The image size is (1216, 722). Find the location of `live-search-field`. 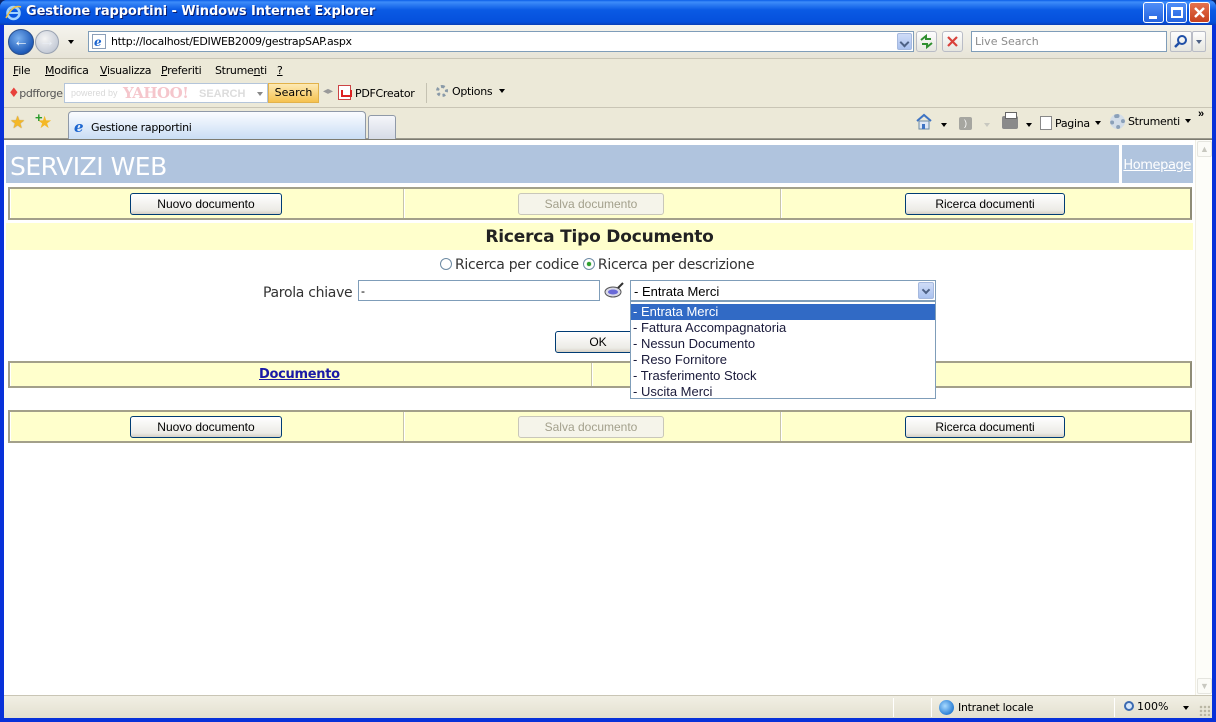

live-search-field is located at coordinates (1069, 41).